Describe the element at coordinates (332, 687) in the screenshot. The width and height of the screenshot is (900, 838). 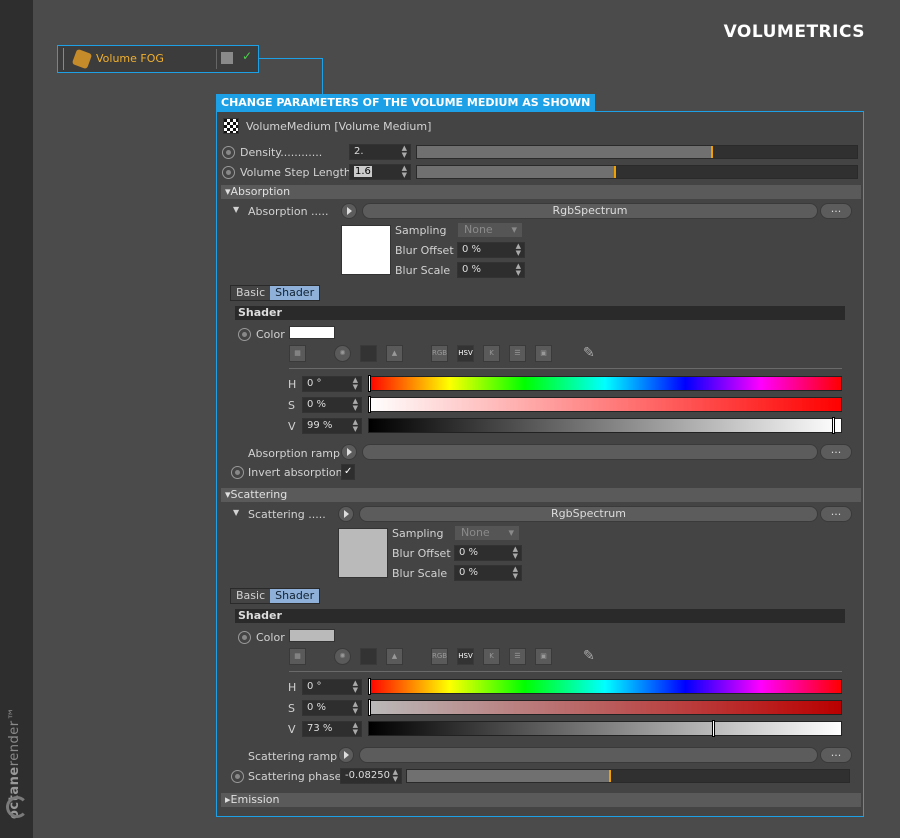
I see `sca-h-field: 0 ° ▲ ▼` at that location.